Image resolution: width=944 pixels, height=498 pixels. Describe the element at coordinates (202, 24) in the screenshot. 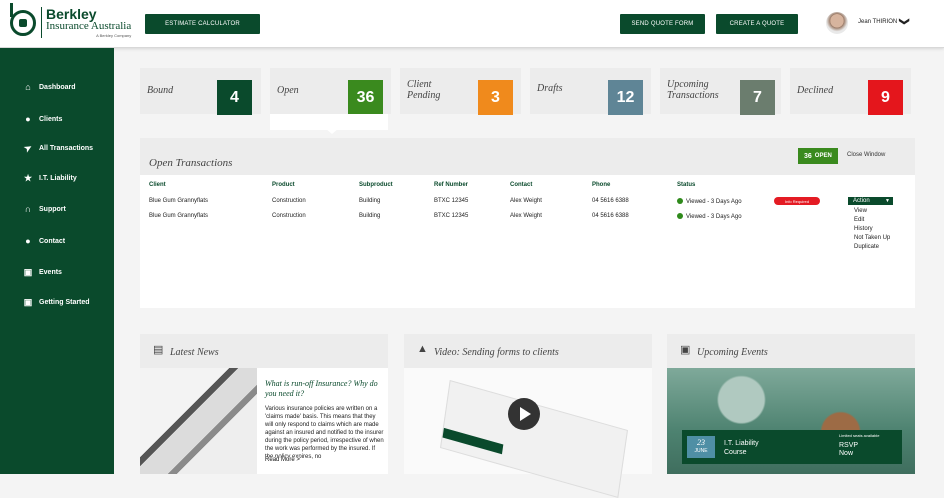

I see `estimate-calculator-button: ESTIMATE CALCULATOR` at that location.